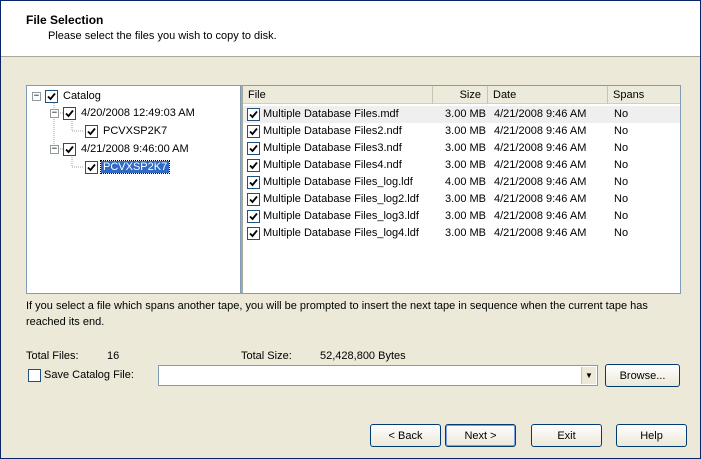 This screenshot has height=459, width=701. What do you see at coordinates (82, 96) in the screenshot?
I see `tree-node-label: Catalog` at bounding box center [82, 96].